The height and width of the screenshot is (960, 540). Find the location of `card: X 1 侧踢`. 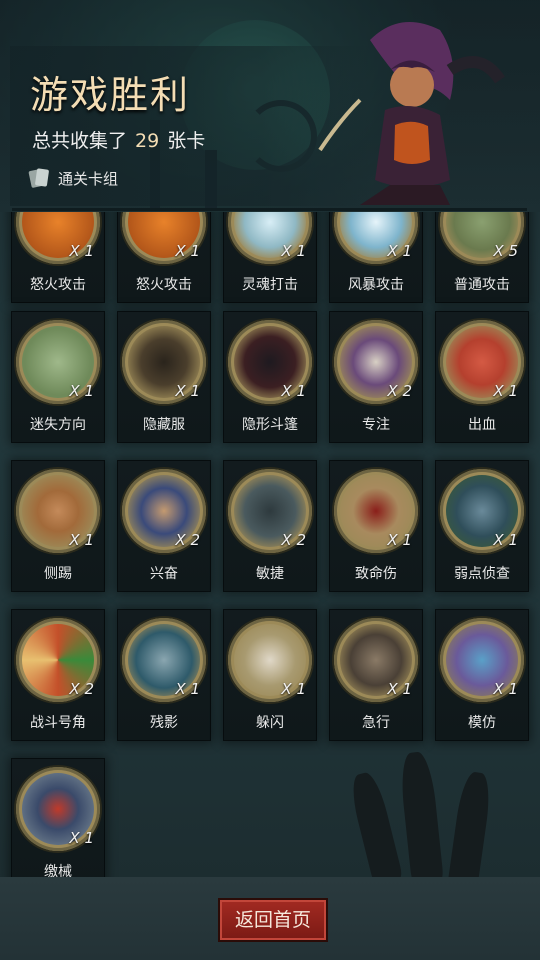

card: X 1 侧踢 is located at coordinates (58, 526).